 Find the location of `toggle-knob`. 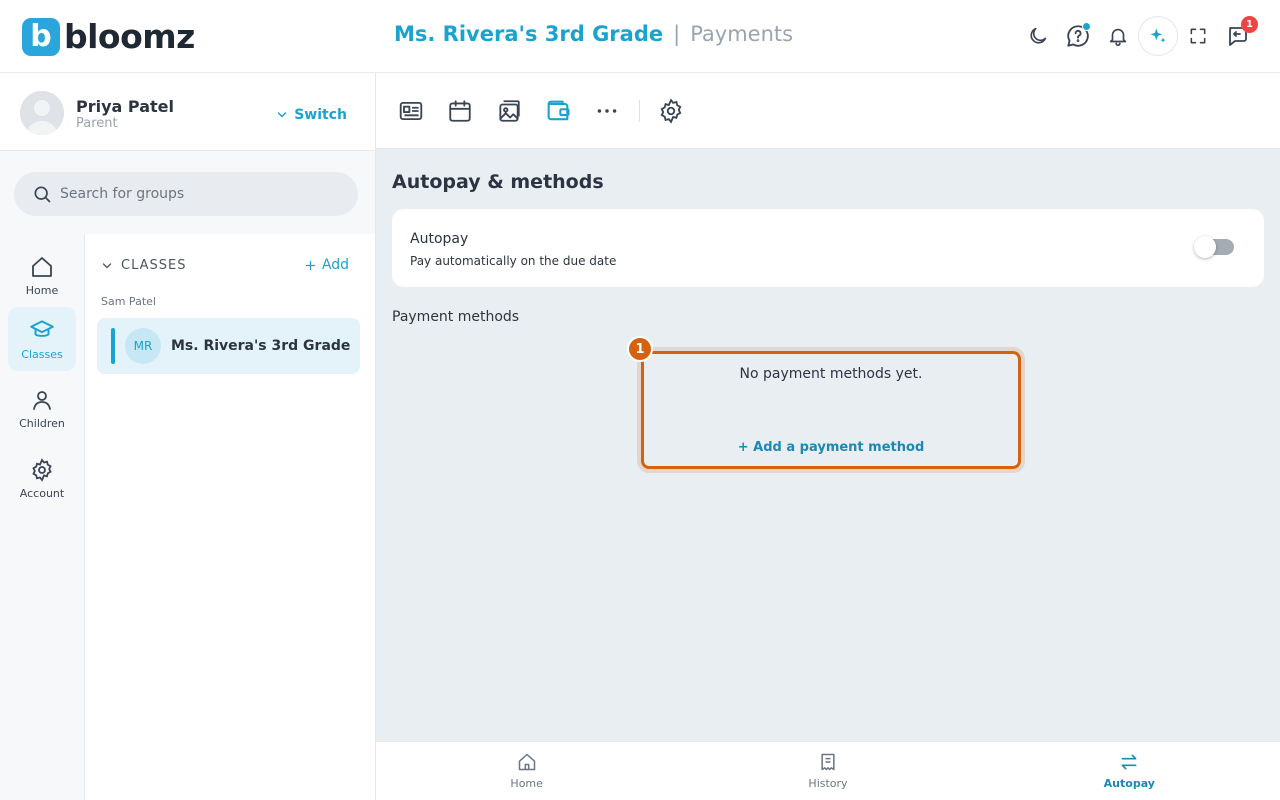

toggle-knob is located at coordinates (1205, 247).